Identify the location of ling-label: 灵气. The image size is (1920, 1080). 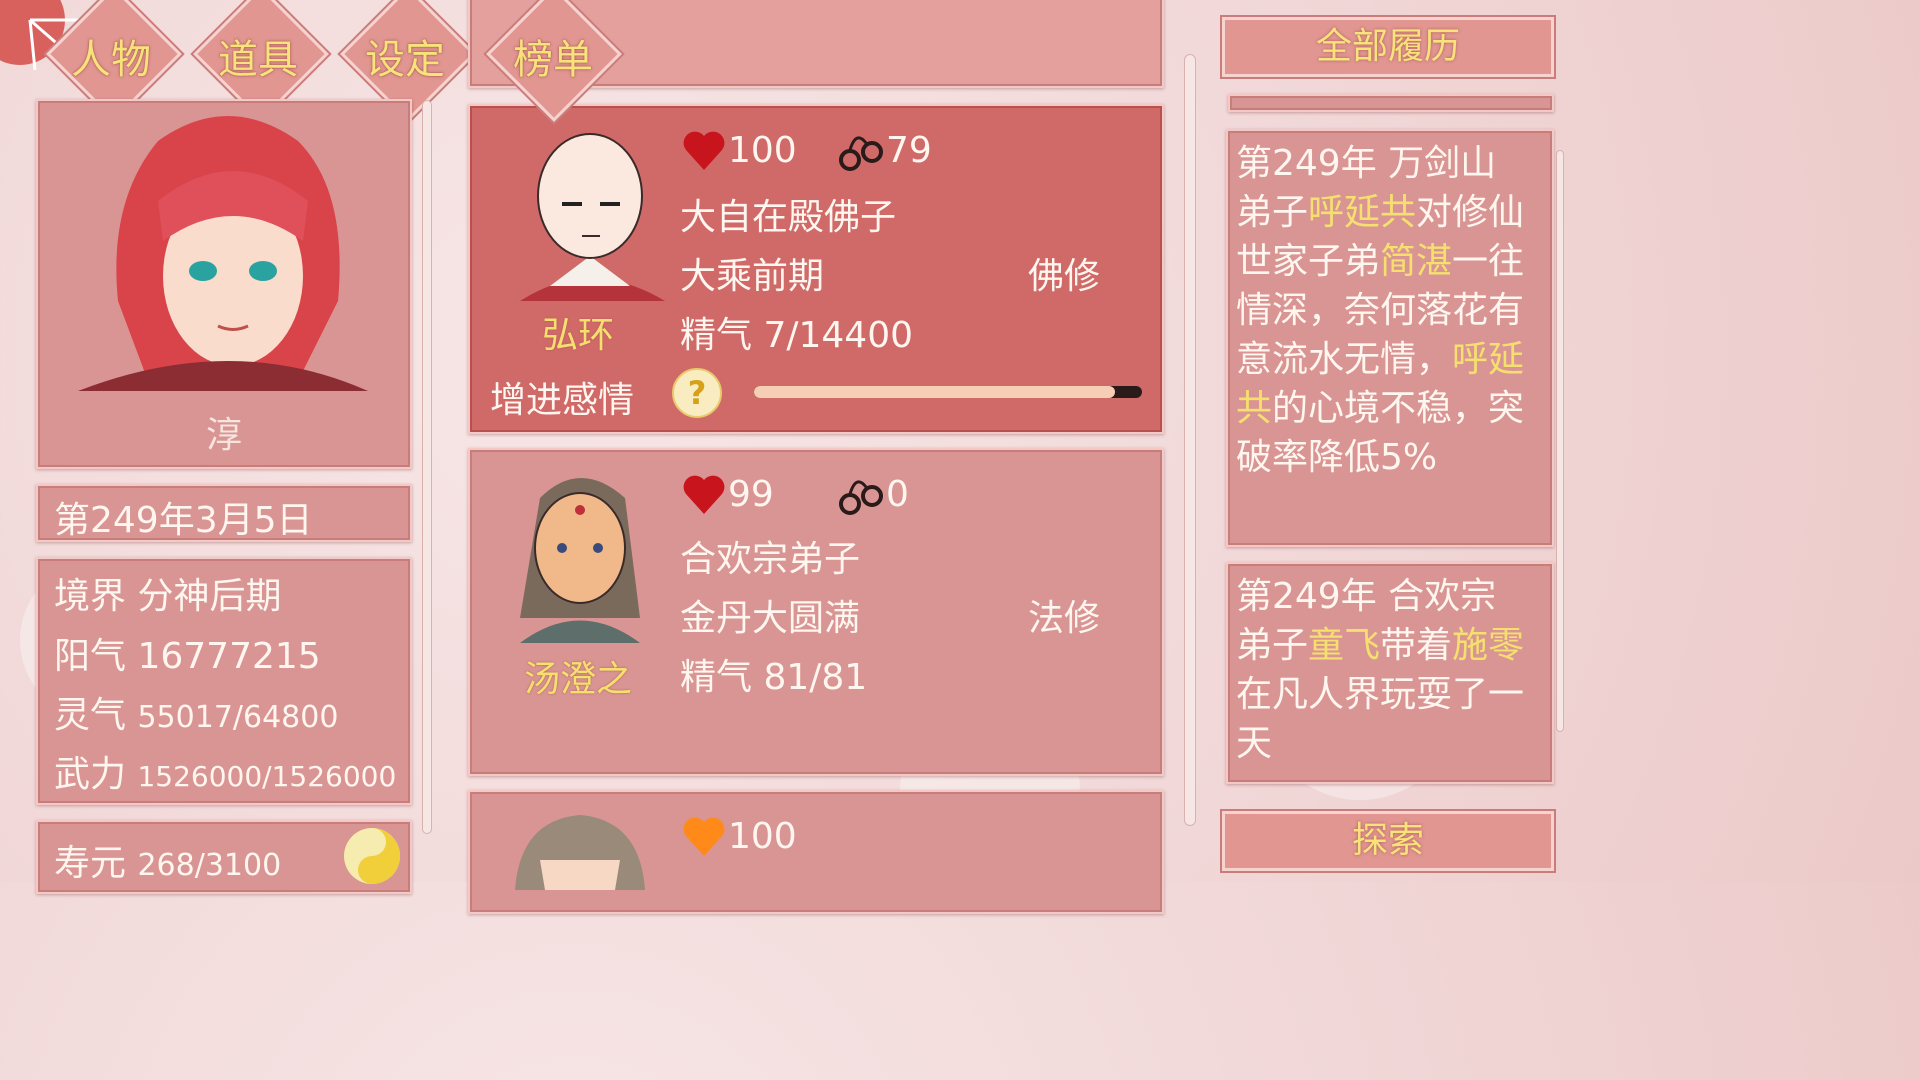
(90, 715).